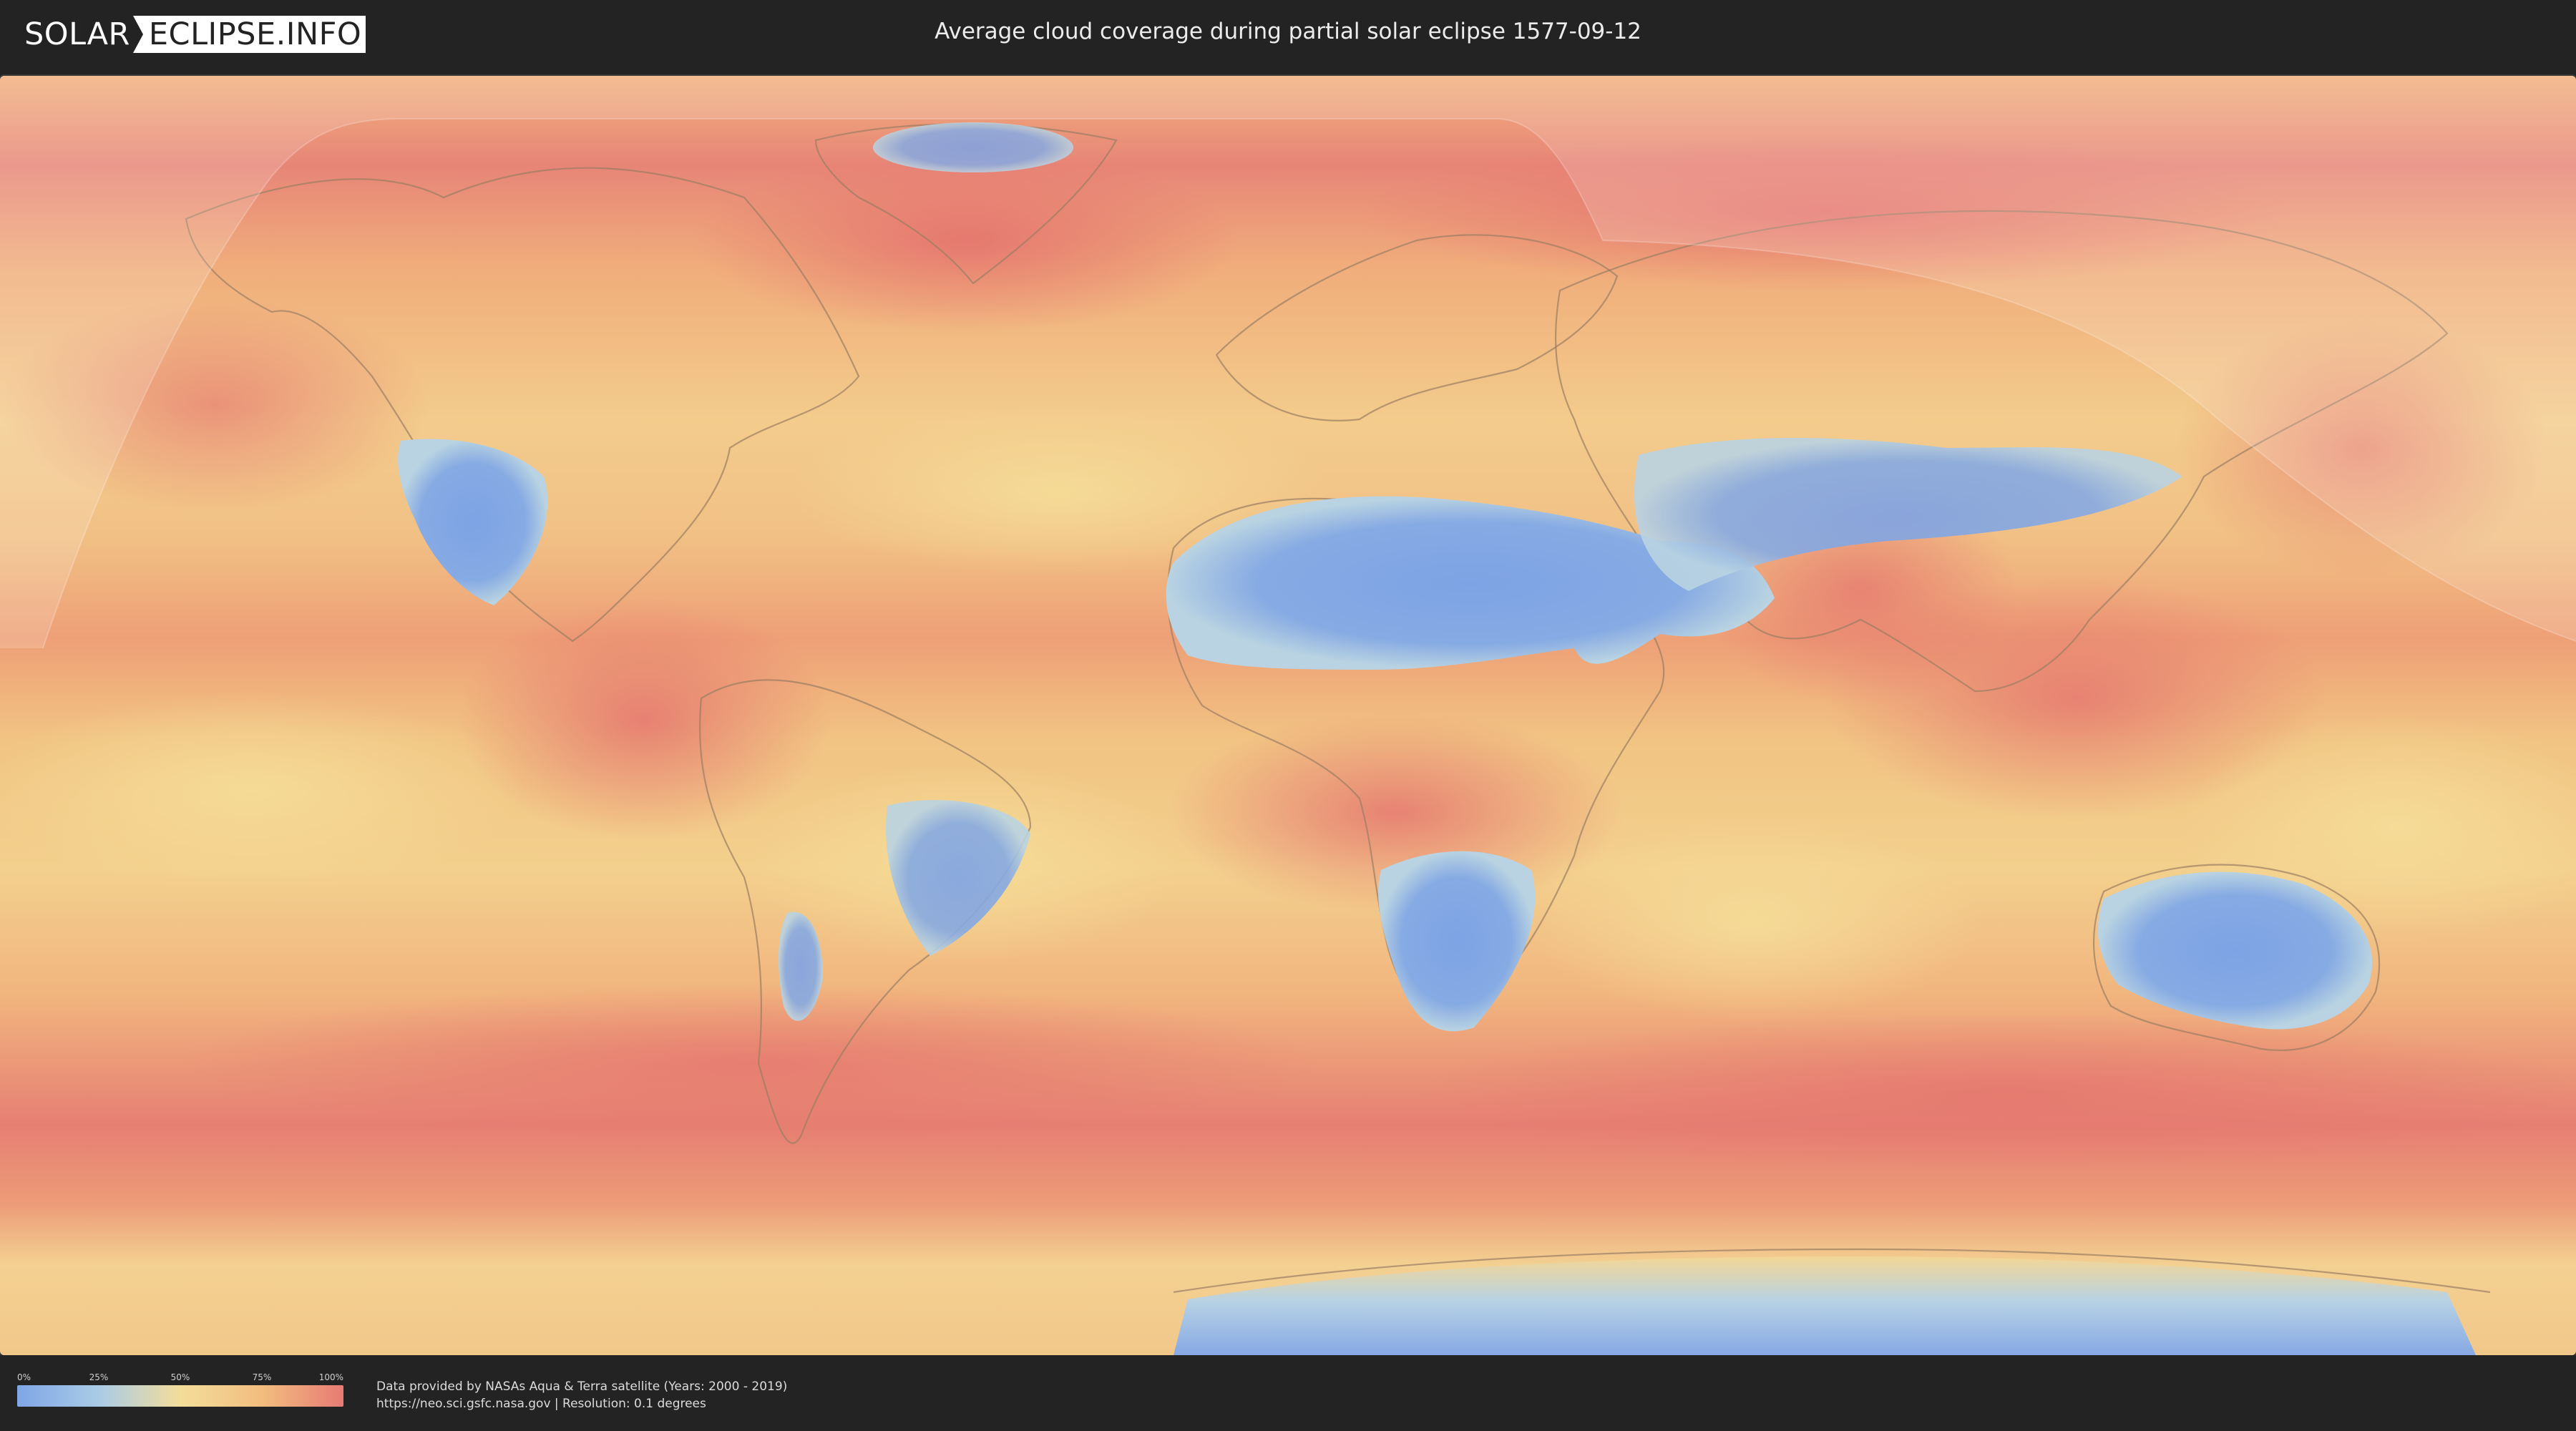  Describe the element at coordinates (99, 1377) in the screenshot. I see `legend-tick-25: 25%` at that location.